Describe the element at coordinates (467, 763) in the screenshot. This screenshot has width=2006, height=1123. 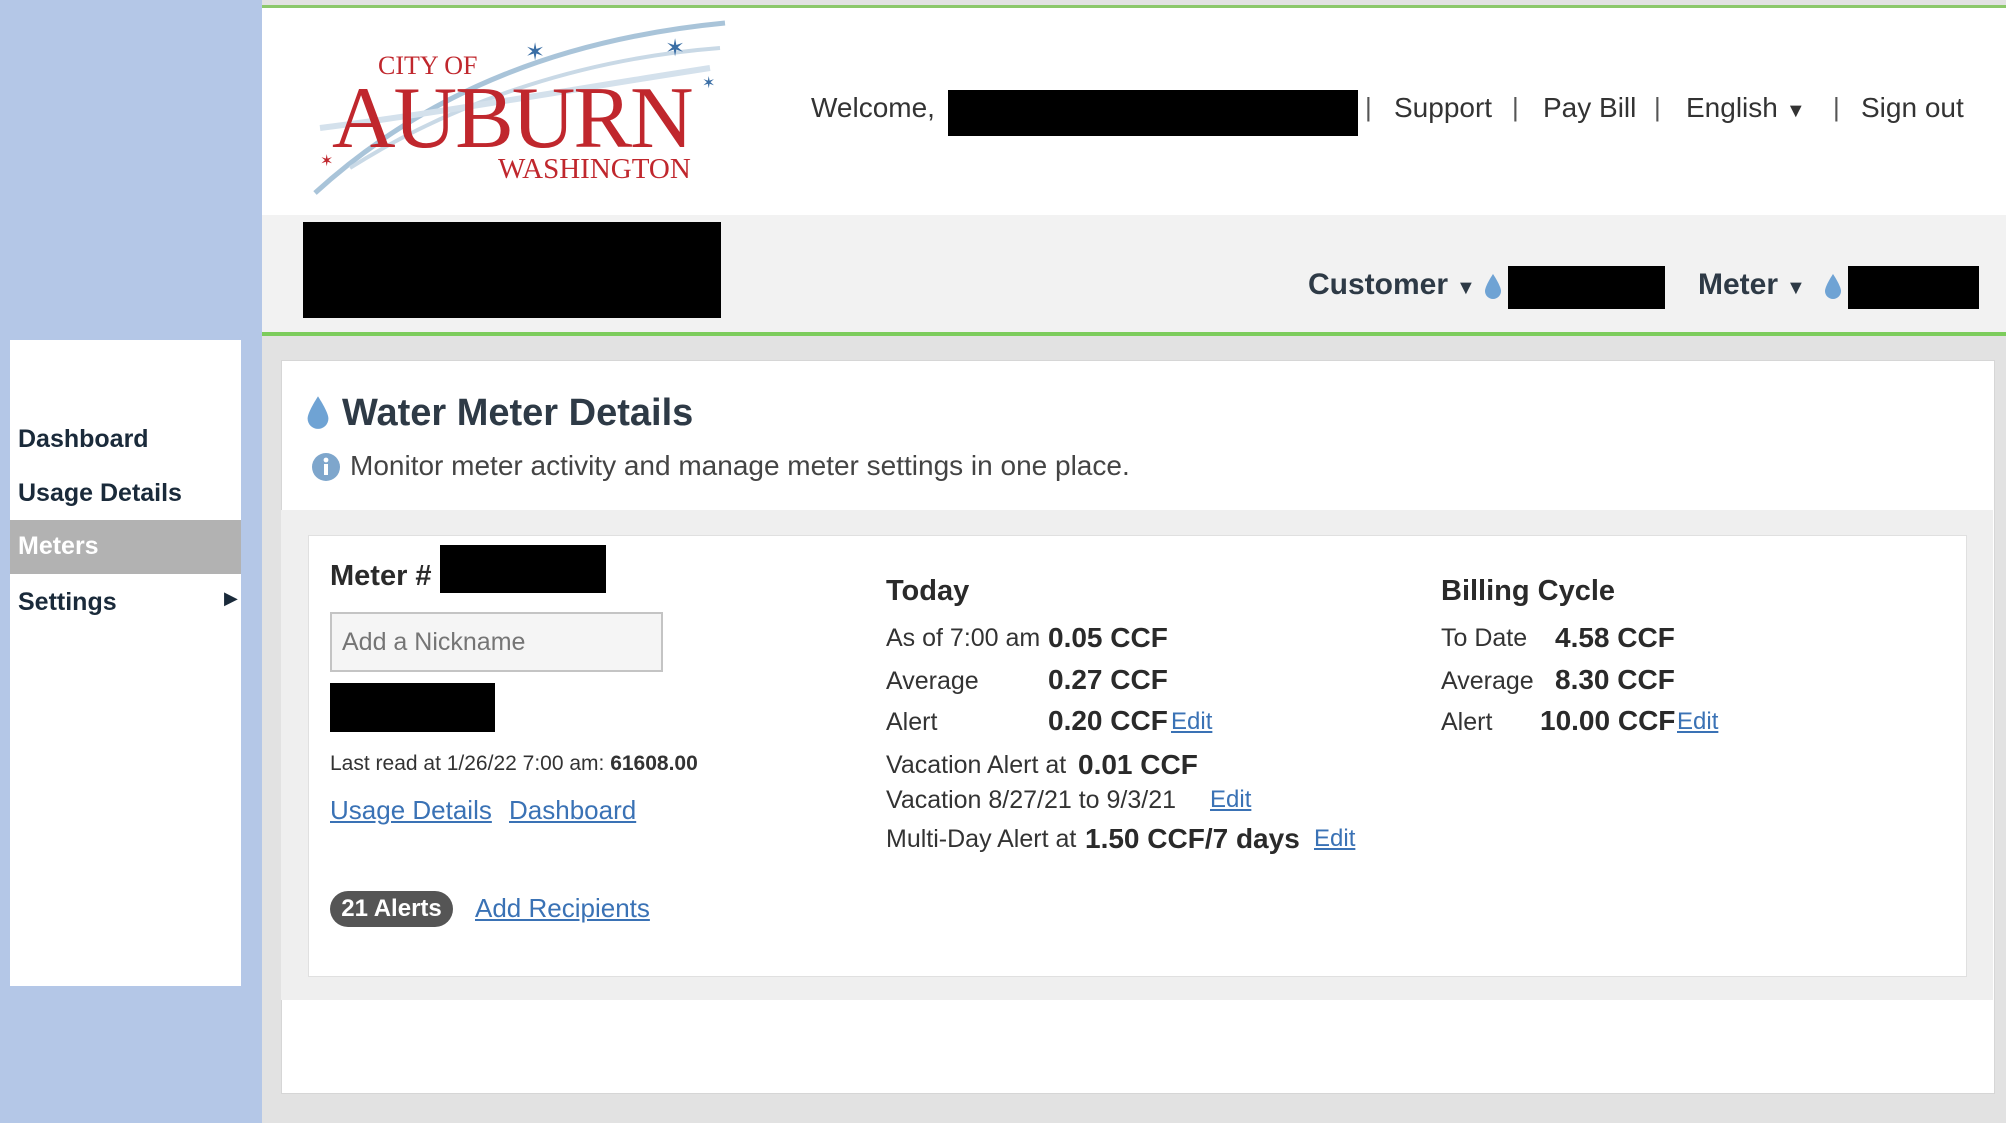
I see `last-read-prefix: Last read at 1/26/22 7:00 am:` at that location.